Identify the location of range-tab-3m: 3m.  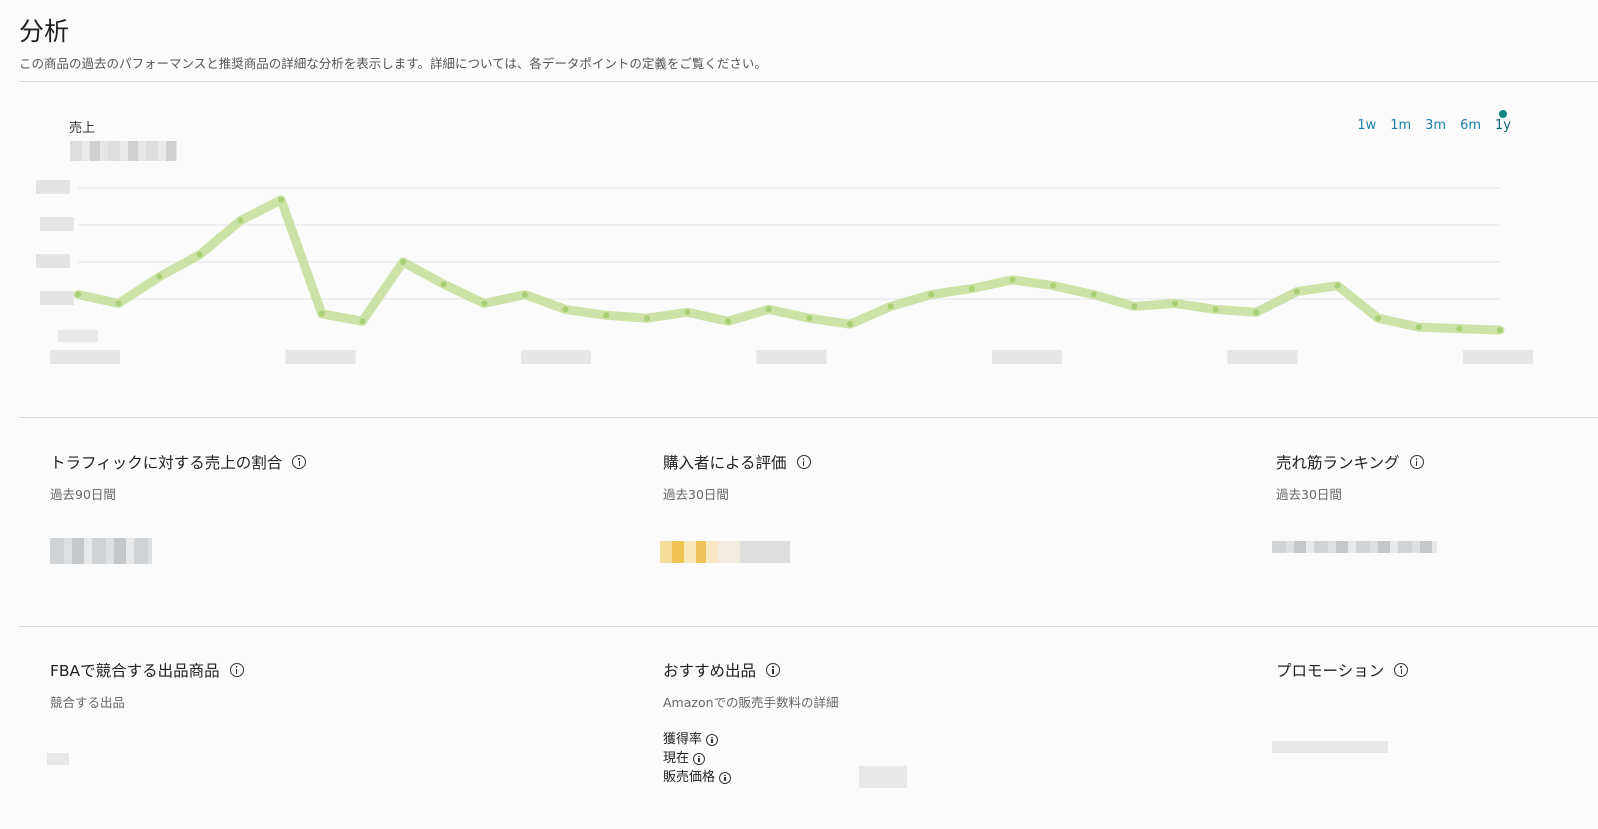
(1435, 125).